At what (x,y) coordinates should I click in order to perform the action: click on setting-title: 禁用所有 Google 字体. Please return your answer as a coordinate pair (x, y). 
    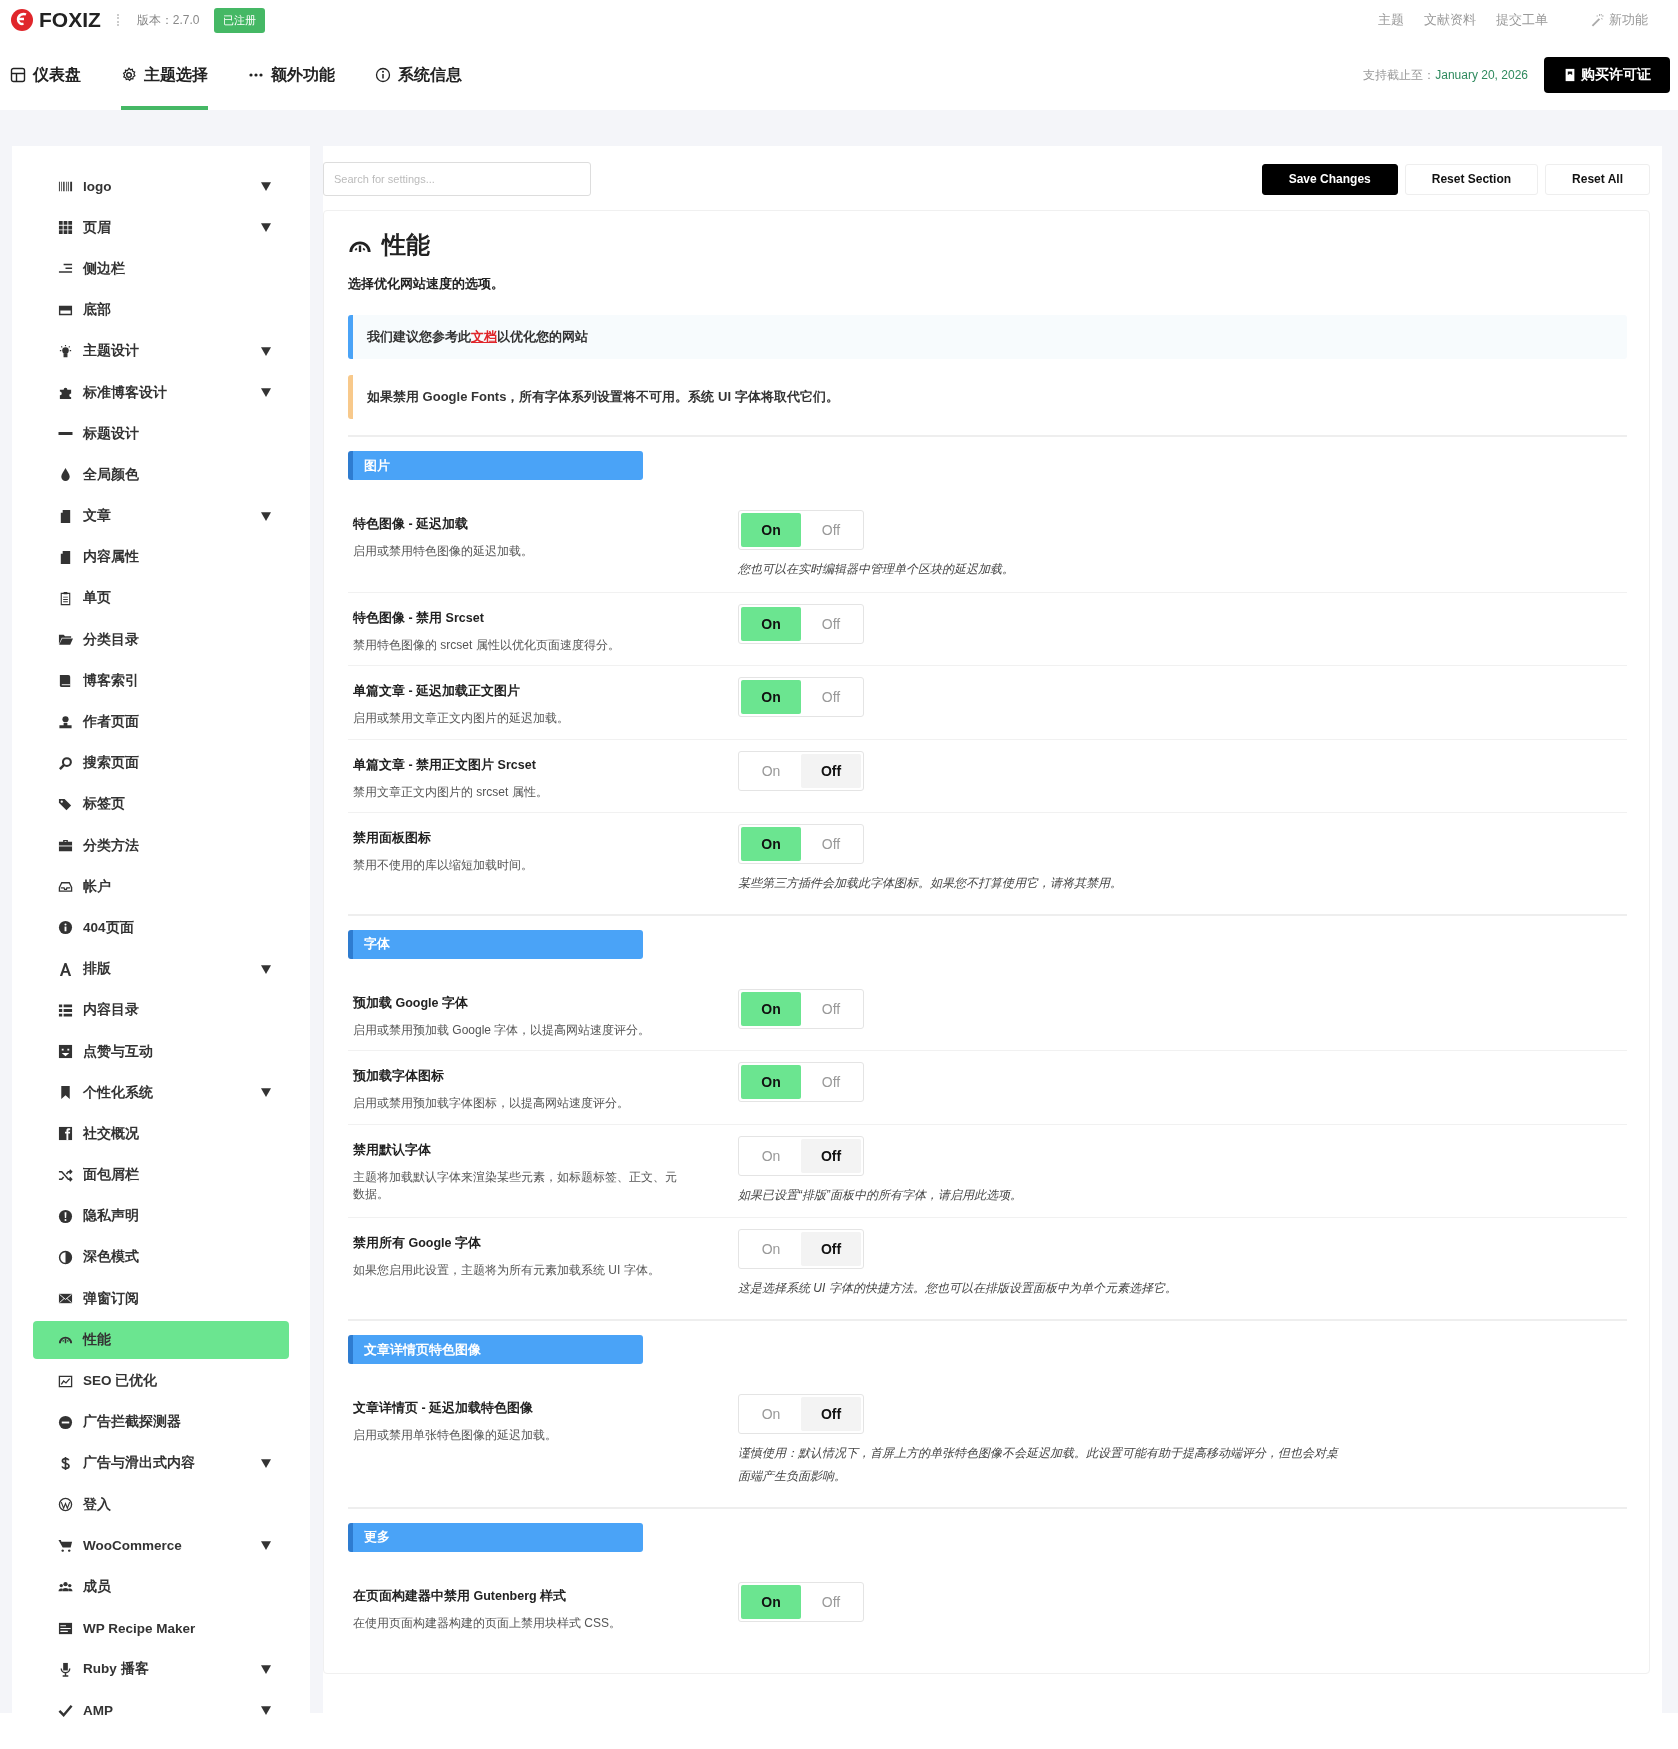
    Looking at the image, I should click on (417, 1244).